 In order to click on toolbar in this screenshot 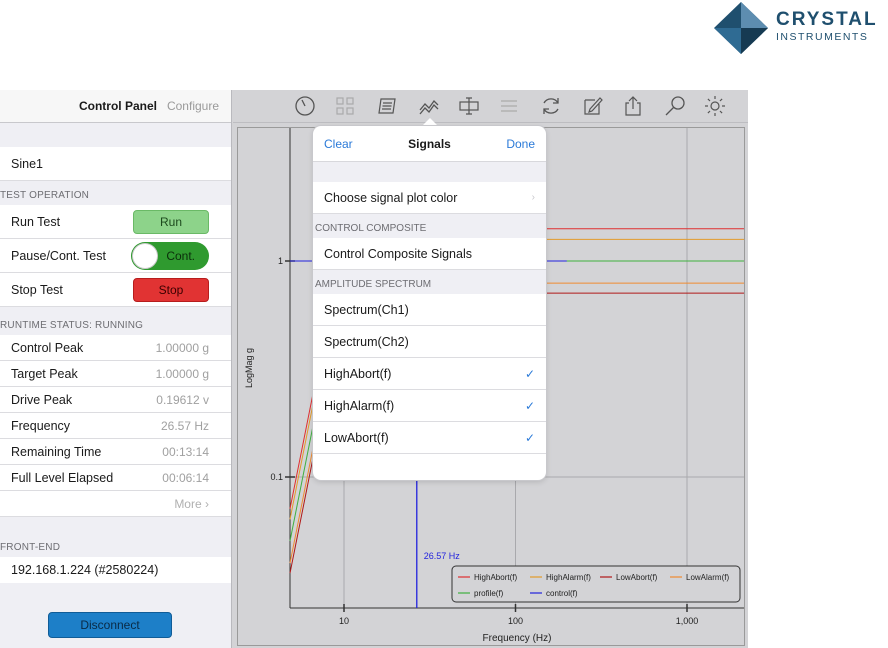, I will do `click(490, 106)`.